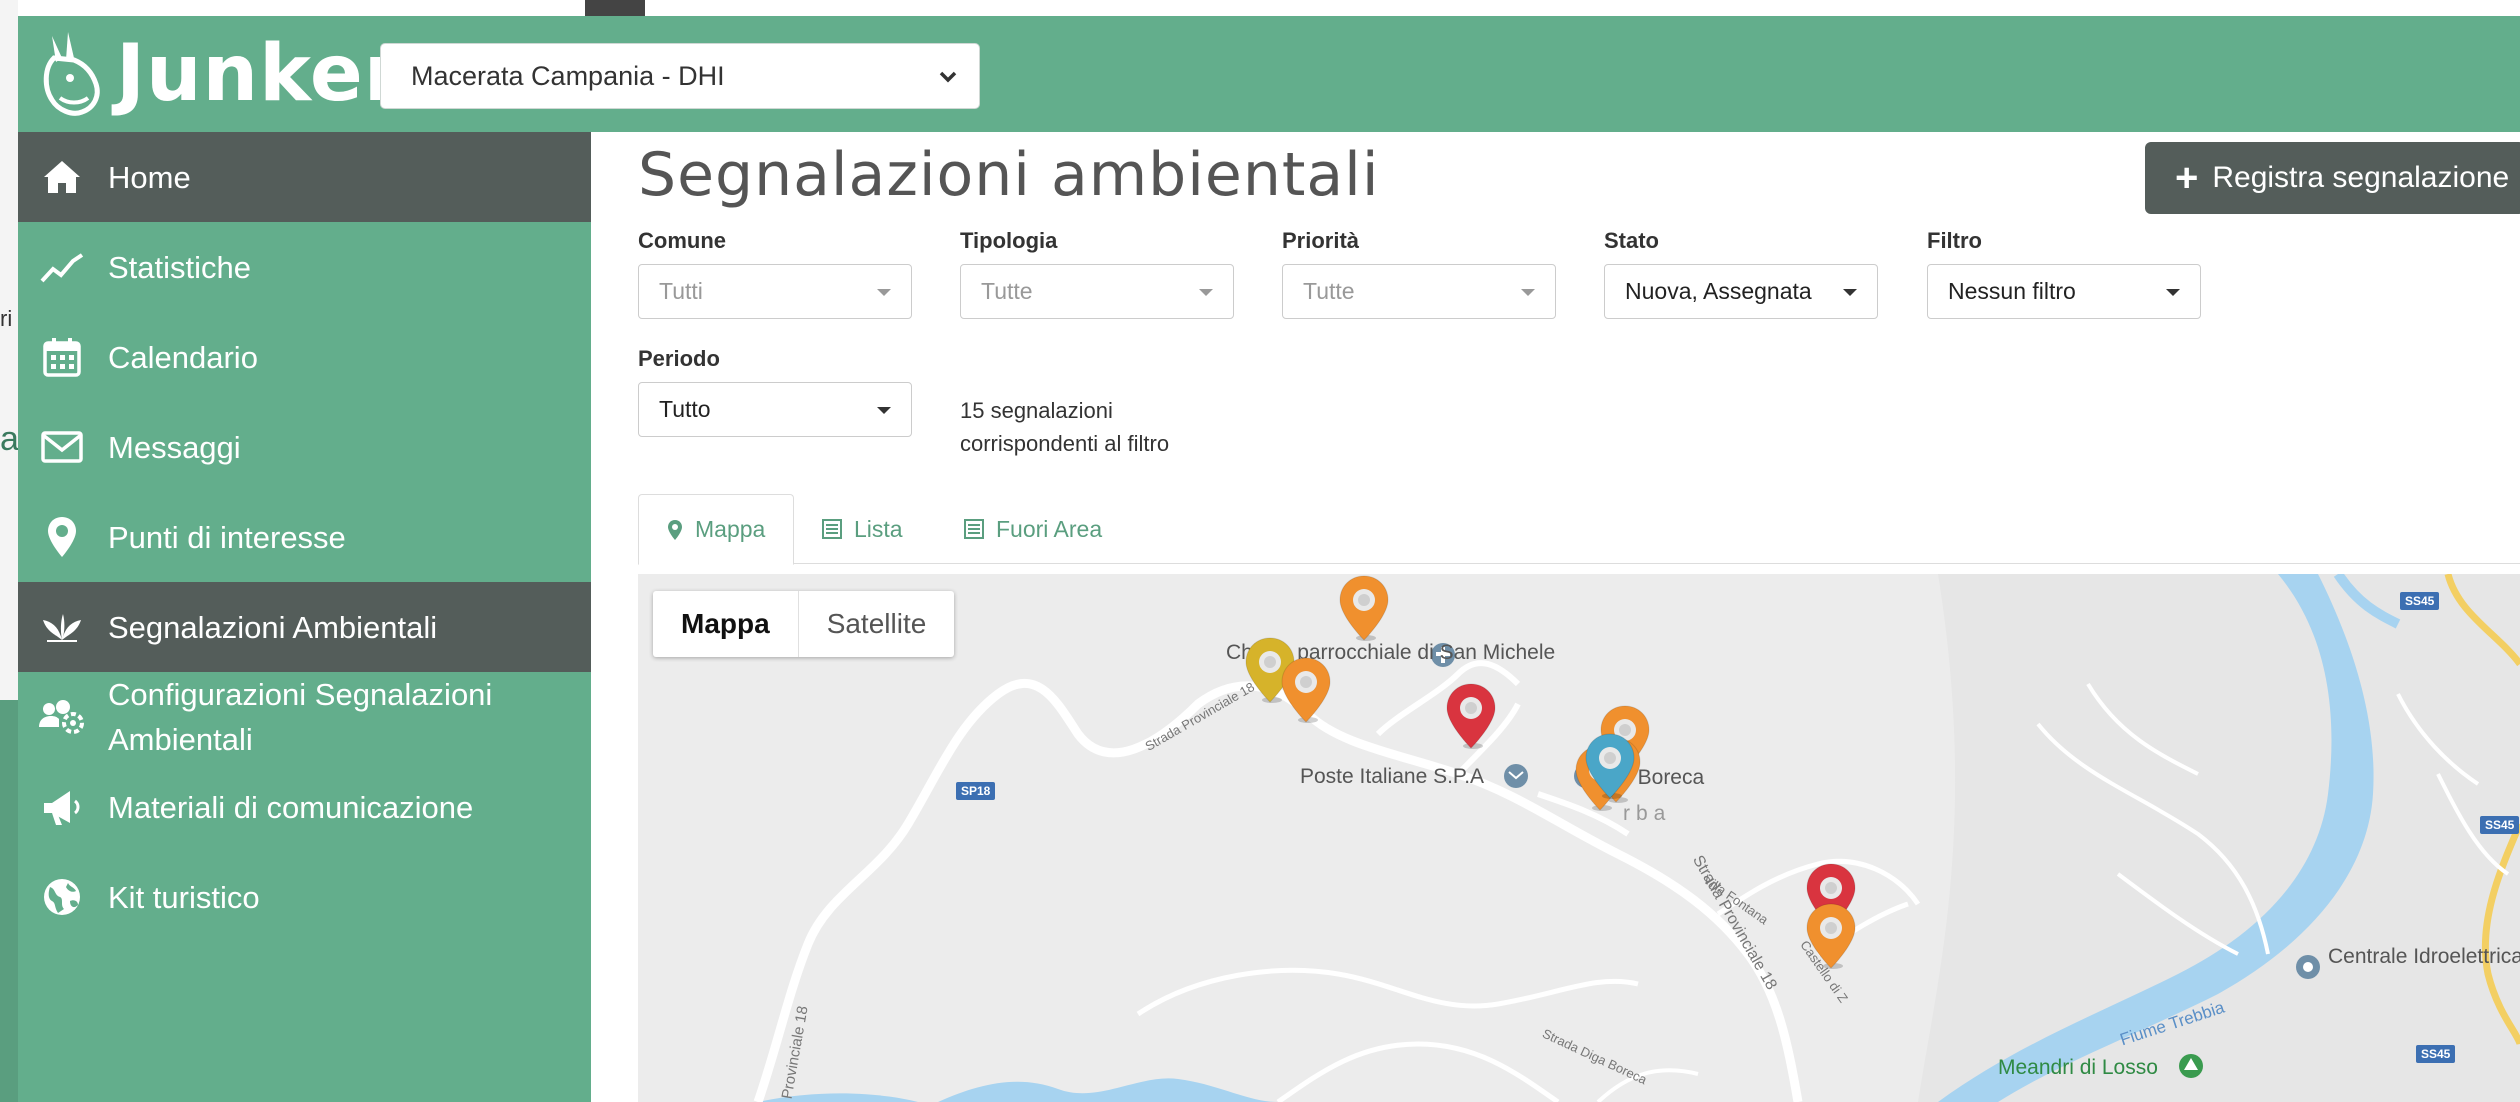 The image size is (2520, 1102). What do you see at coordinates (183, 357) in the screenshot?
I see `sidebar-item-label: Calendario` at bounding box center [183, 357].